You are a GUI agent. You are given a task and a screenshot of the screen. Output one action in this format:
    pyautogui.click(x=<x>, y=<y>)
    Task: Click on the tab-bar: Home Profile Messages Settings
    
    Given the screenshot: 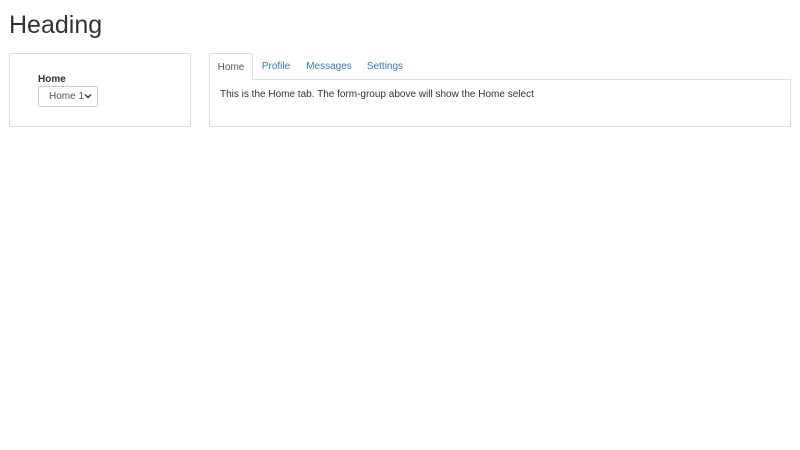 What is the action you would take?
    pyautogui.click(x=500, y=66)
    